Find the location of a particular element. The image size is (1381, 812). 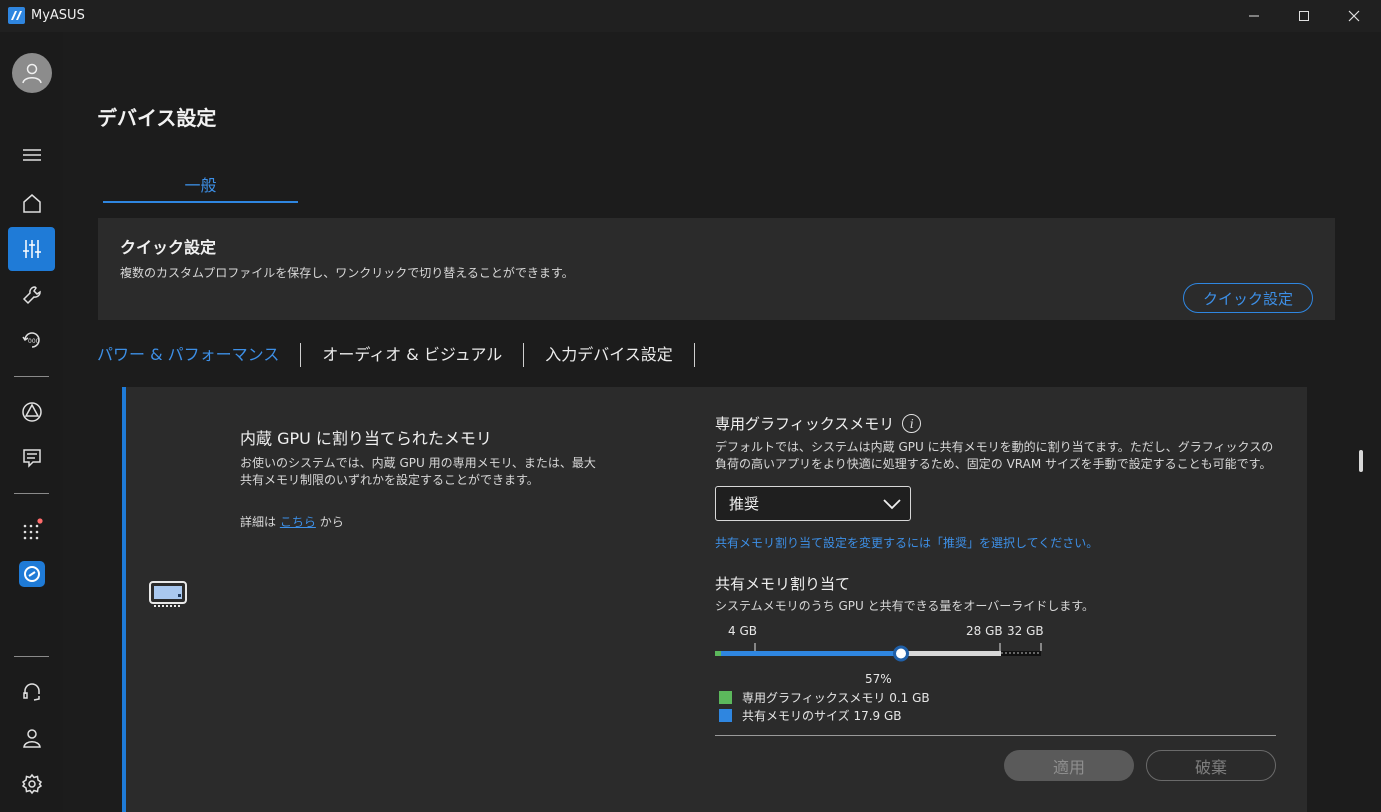

learn-more-prefix: 詳細は is located at coordinates (258, 522).